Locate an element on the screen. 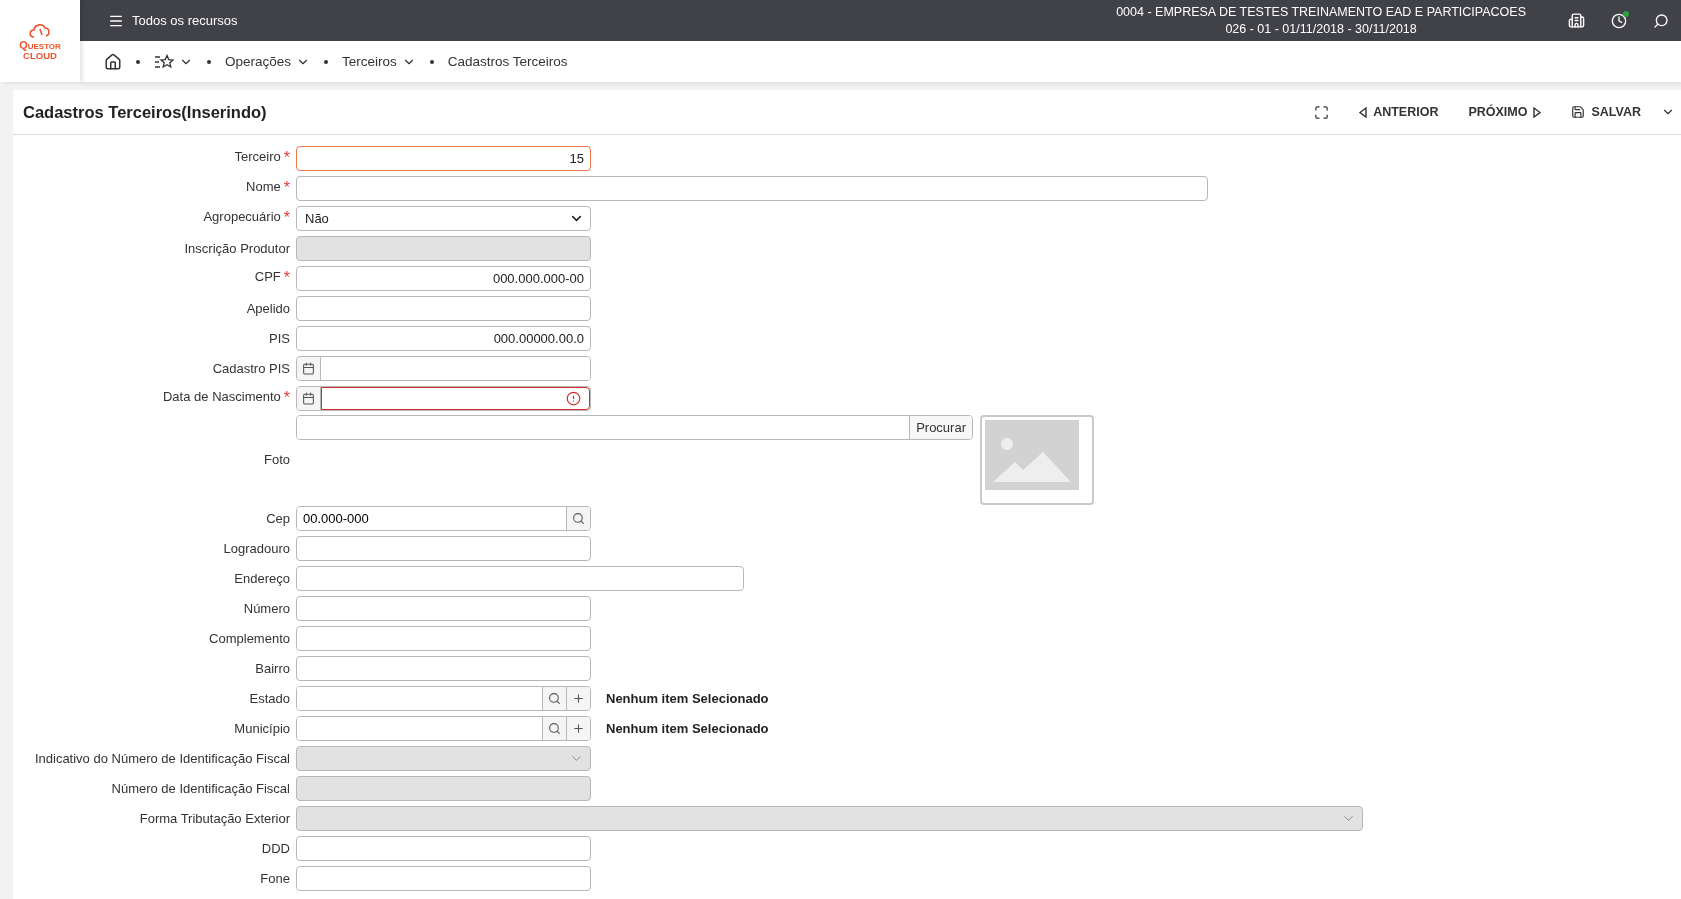  clock-icon is located at coordinates (1619, 20).